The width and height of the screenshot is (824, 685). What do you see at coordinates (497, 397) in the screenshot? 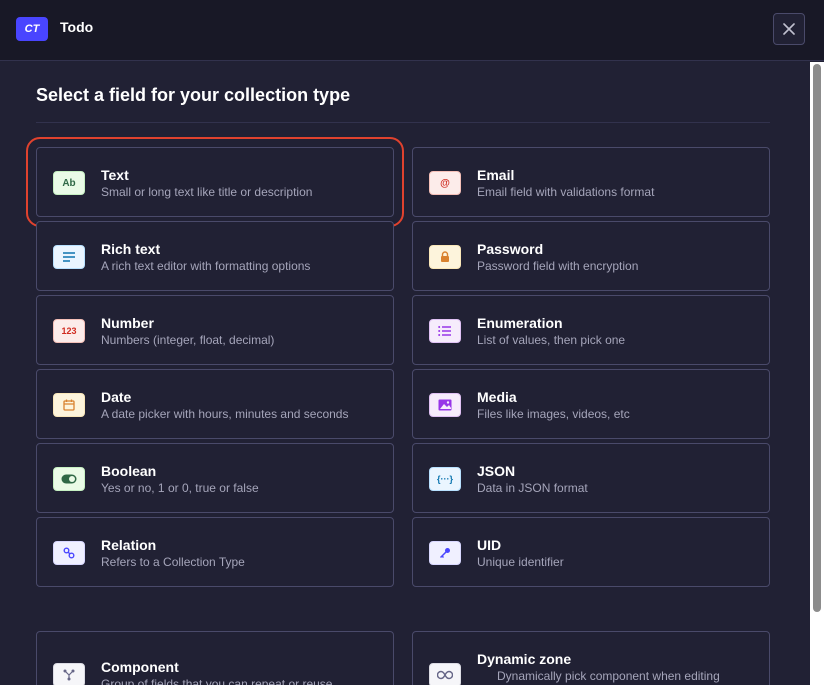
I see `field-title: Media` at bounding box center [497, 397].